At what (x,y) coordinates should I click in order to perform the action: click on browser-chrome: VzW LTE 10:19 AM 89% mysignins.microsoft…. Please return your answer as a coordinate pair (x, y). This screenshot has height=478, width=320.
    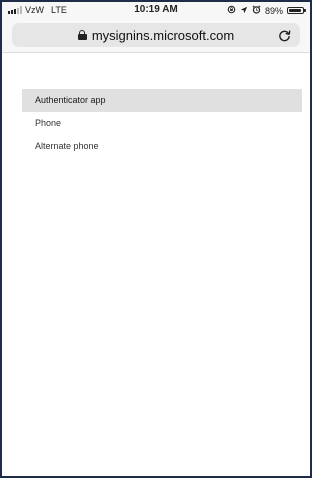
    Looking at the image, I should click on (156, 27).